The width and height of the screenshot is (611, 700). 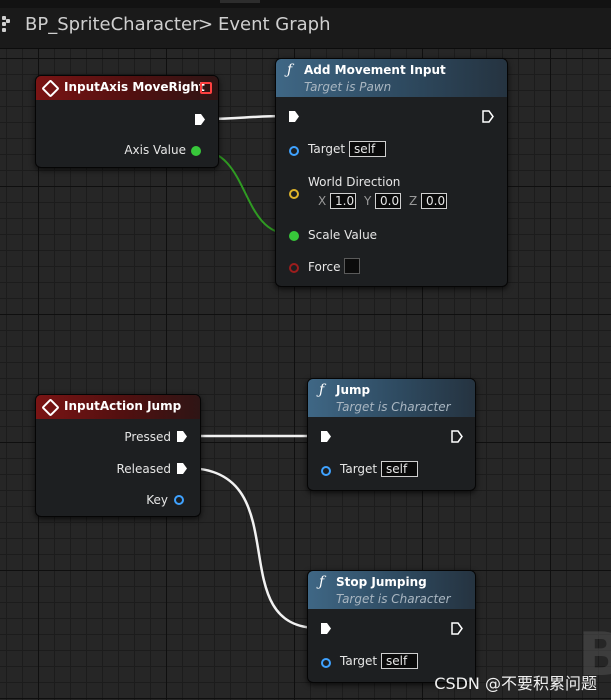 What do you see at coordinates (348, 87) in the screenshot?
I see `node-subtitle: Target is Pawn` at bounding box center [348, 87].